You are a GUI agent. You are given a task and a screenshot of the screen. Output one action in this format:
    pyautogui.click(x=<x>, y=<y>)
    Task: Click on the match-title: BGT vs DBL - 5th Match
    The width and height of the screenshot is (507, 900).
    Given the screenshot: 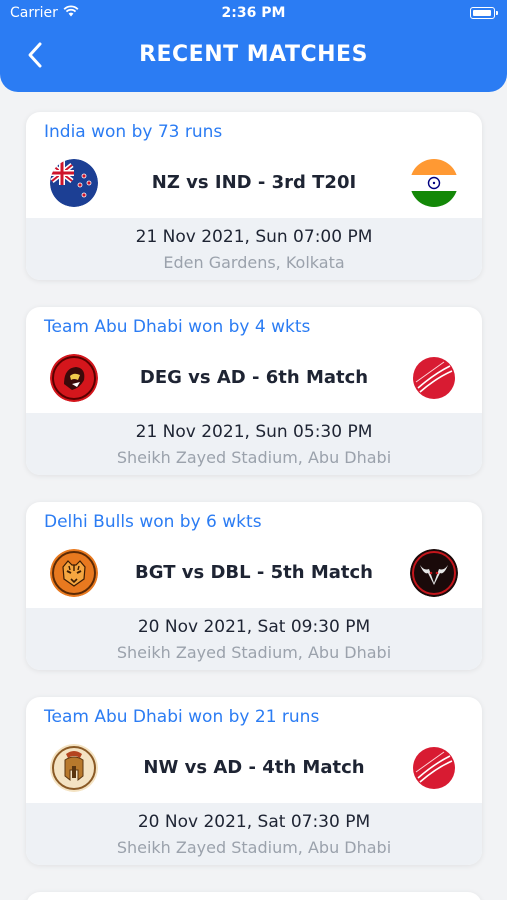 What is the action you would take?
    pyautogui.click(x=254, y=572)
    